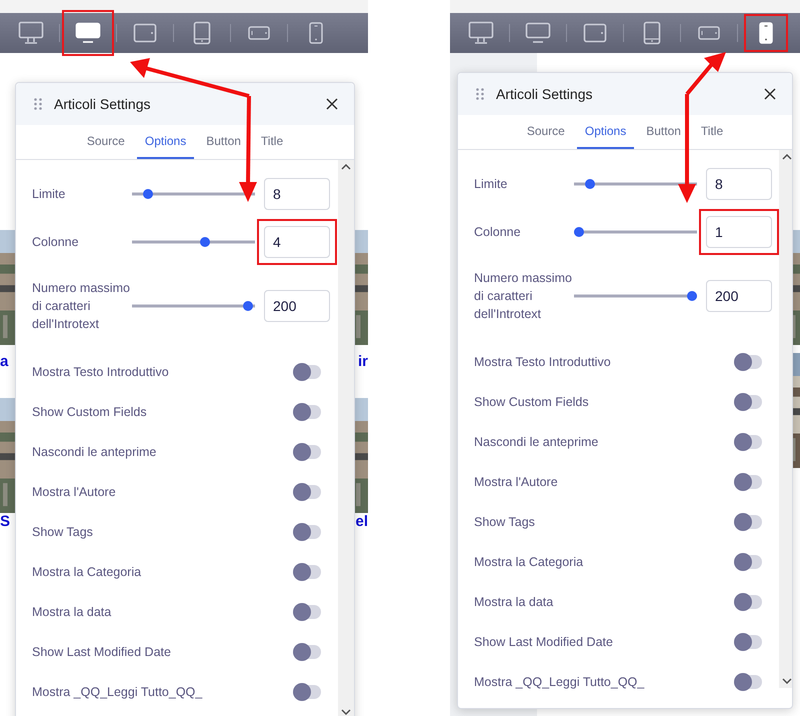 The width and height of the screenshot is (800, 716). I want to click on article-link: el, so click(361, 521).